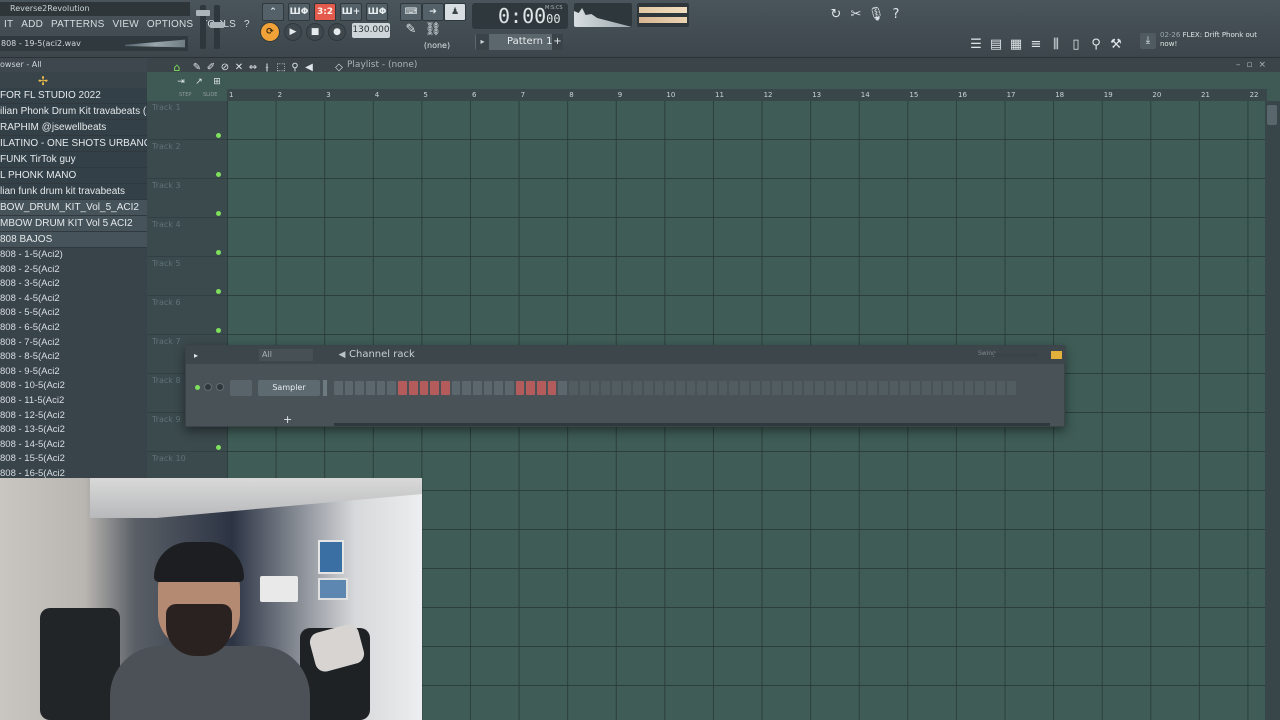 The width and height of the screenshot is (1280, 720). What do you see at coordinates (73, 416) in the screenshot?
I see `browser-file: 808 - 12-5(Aci2` at bounding box center [73, 416].